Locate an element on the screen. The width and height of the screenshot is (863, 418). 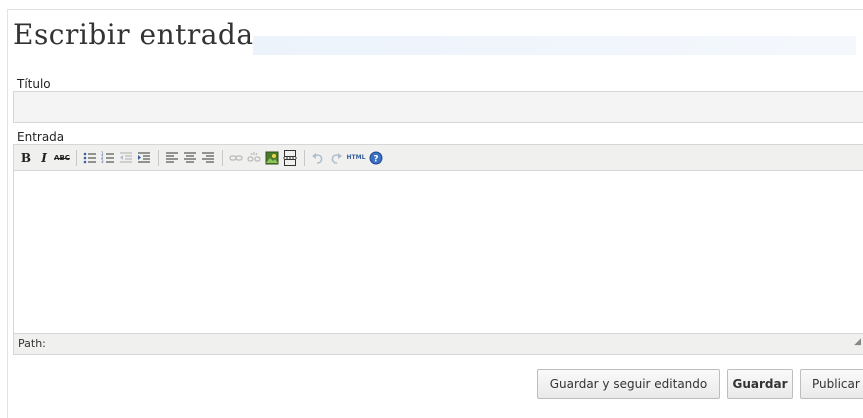
outdent-icon is located at coordinates (126, 158).